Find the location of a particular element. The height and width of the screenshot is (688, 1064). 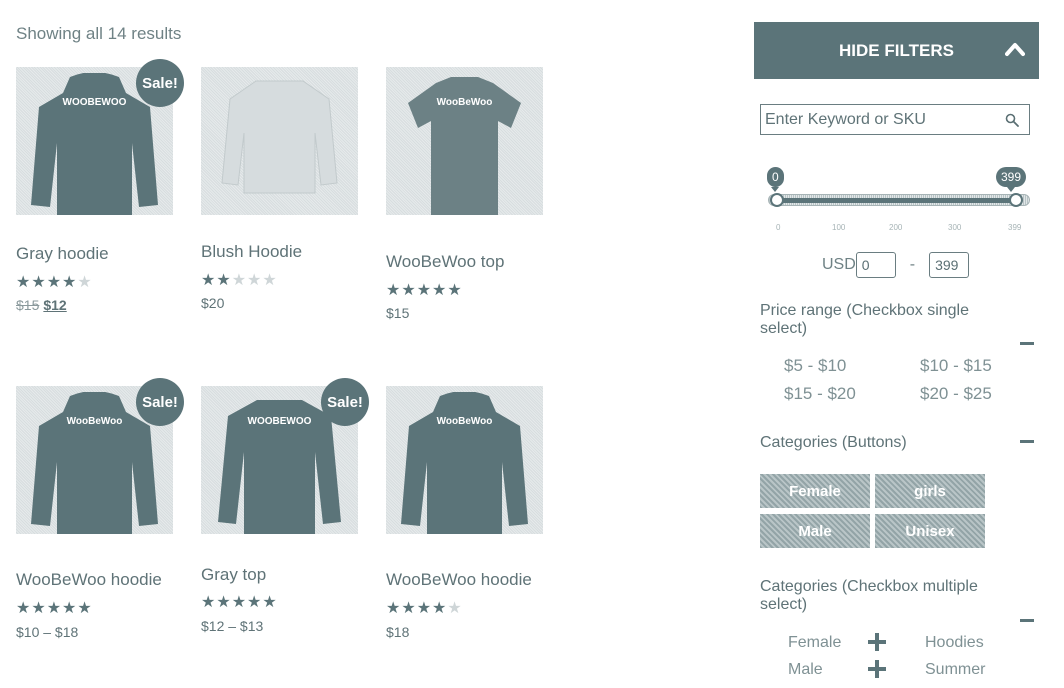

product-price: $18 is located at coordinates (397, 632).